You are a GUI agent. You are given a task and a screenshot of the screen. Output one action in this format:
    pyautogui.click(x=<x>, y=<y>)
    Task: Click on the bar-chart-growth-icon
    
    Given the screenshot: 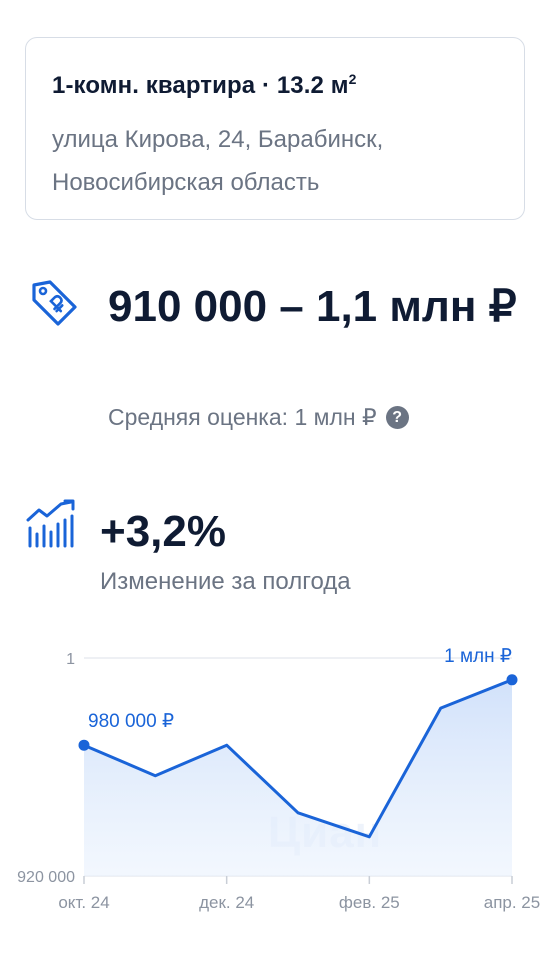 What is the action you would take?
    pyautogui.click(x=50, y=523)
    